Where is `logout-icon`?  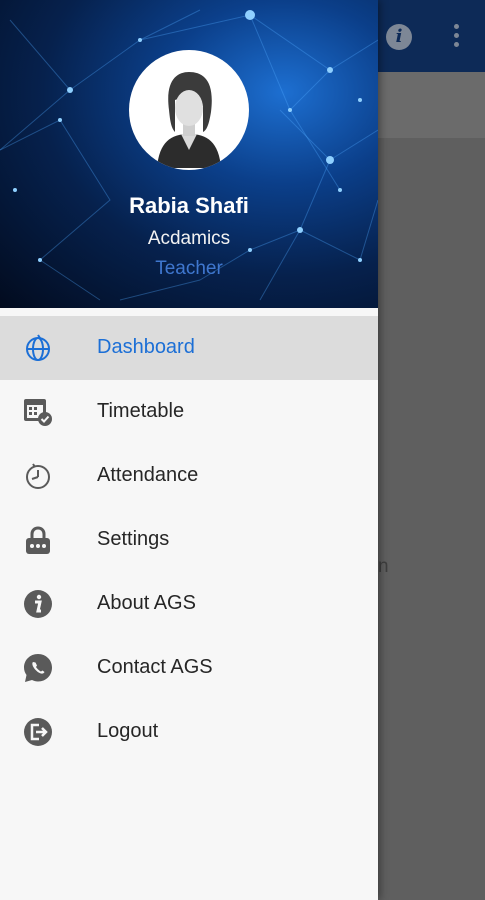
logout-icon is located at coordinates (38, 732).